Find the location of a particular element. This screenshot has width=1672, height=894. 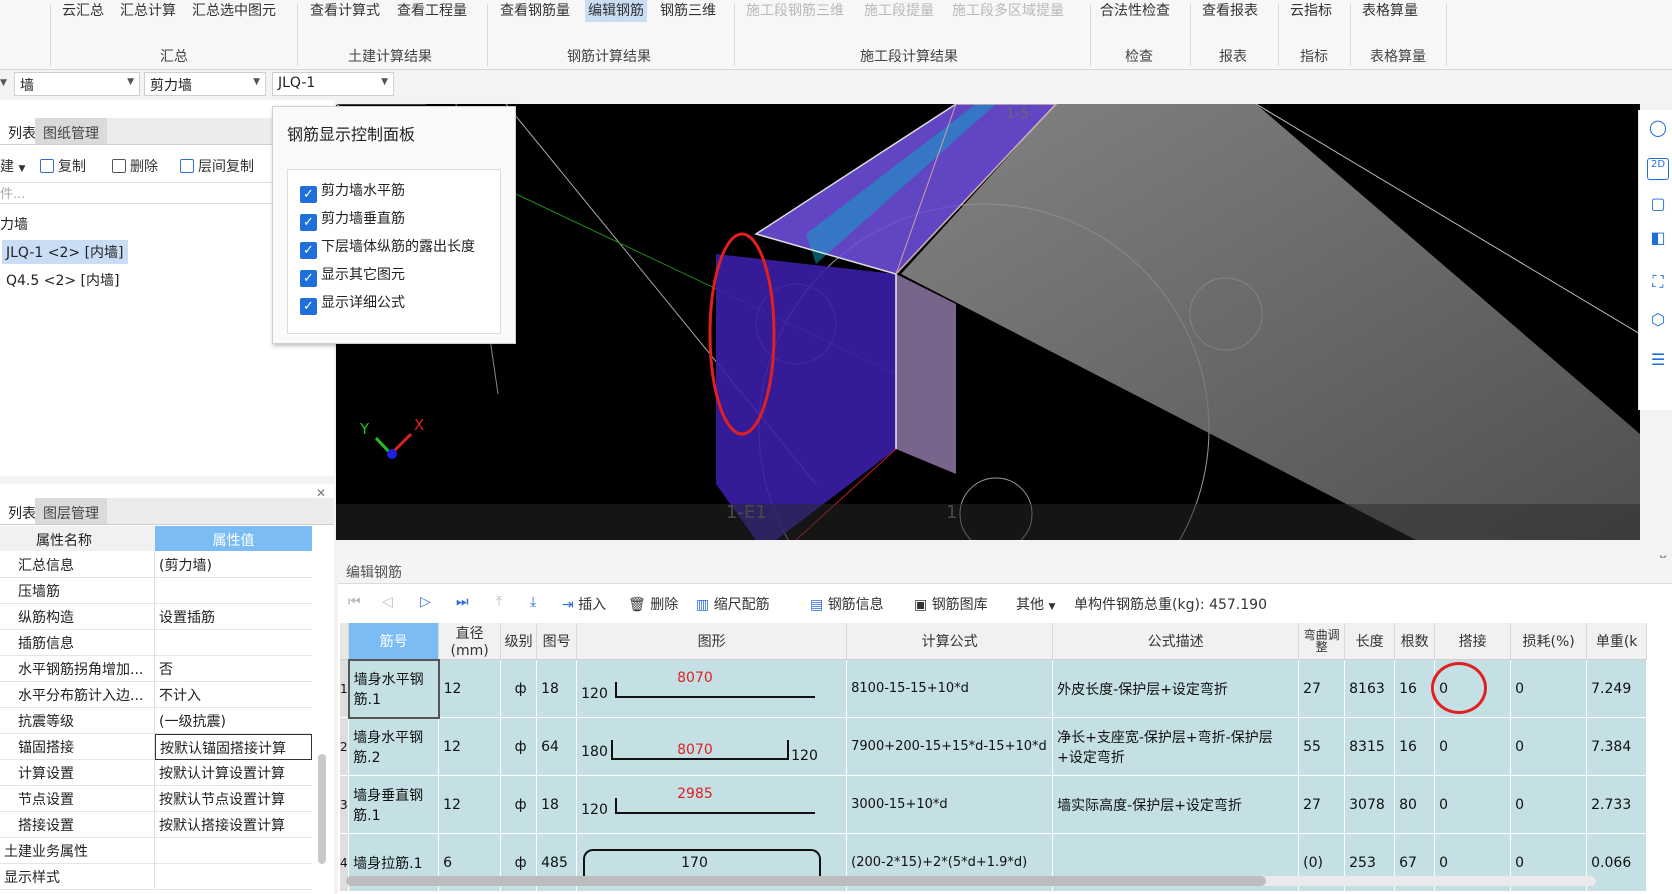

desc-cell: 外皮长度-保护层+设定弯折 is located at coordinates (1176, 688).